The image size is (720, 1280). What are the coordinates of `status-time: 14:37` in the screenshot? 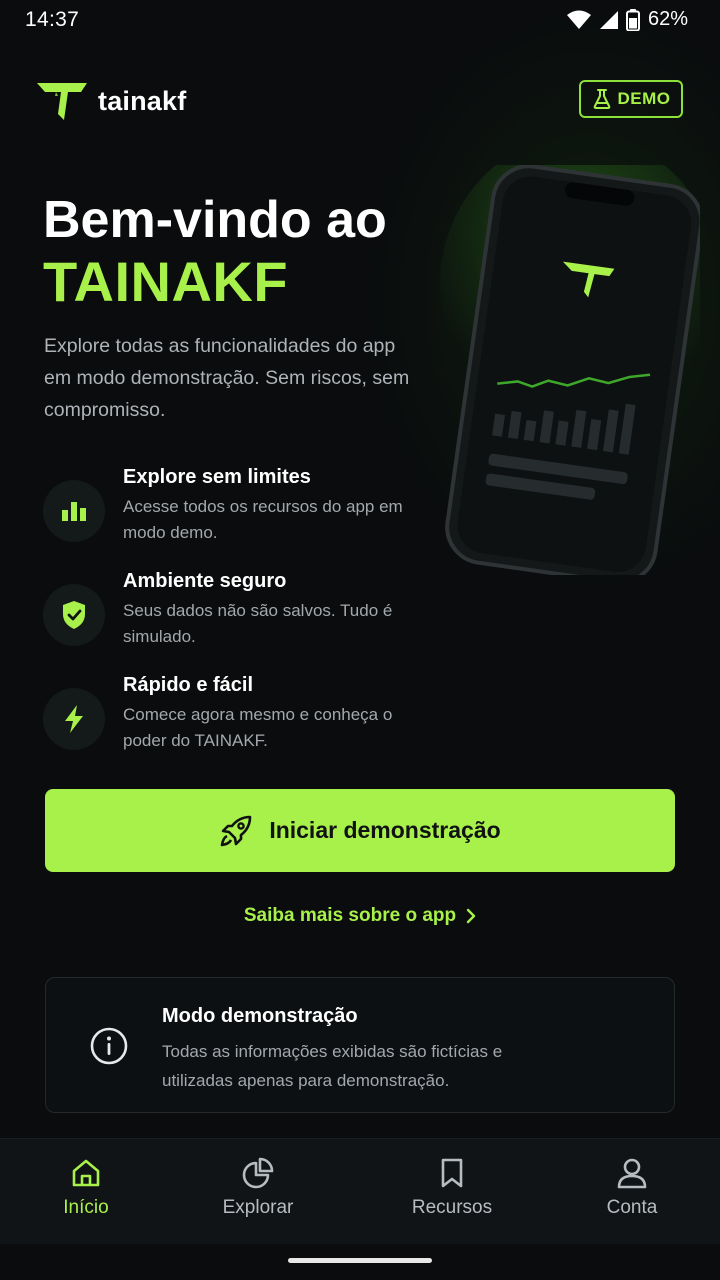 It's located at (52, 19).